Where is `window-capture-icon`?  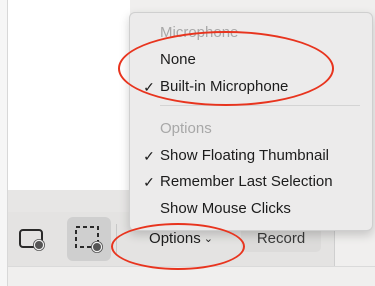
window-capture-icon is located at coordinates (32, 240).